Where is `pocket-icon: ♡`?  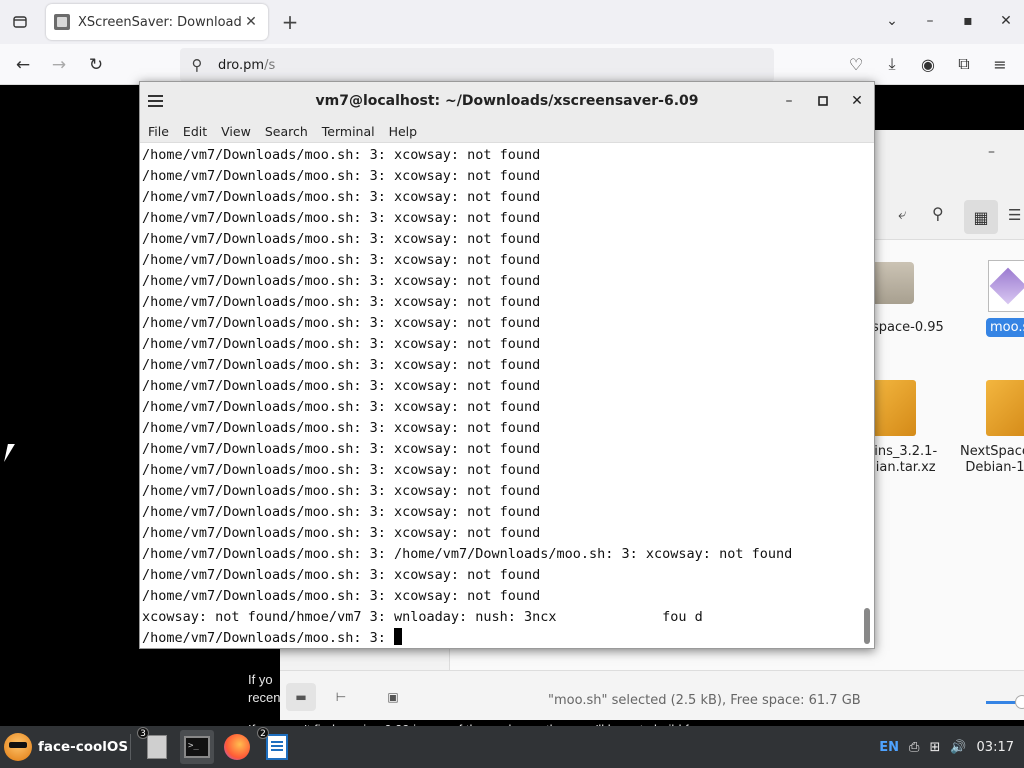 pocket-icon: ♡ is located at coordinates (856, 64).